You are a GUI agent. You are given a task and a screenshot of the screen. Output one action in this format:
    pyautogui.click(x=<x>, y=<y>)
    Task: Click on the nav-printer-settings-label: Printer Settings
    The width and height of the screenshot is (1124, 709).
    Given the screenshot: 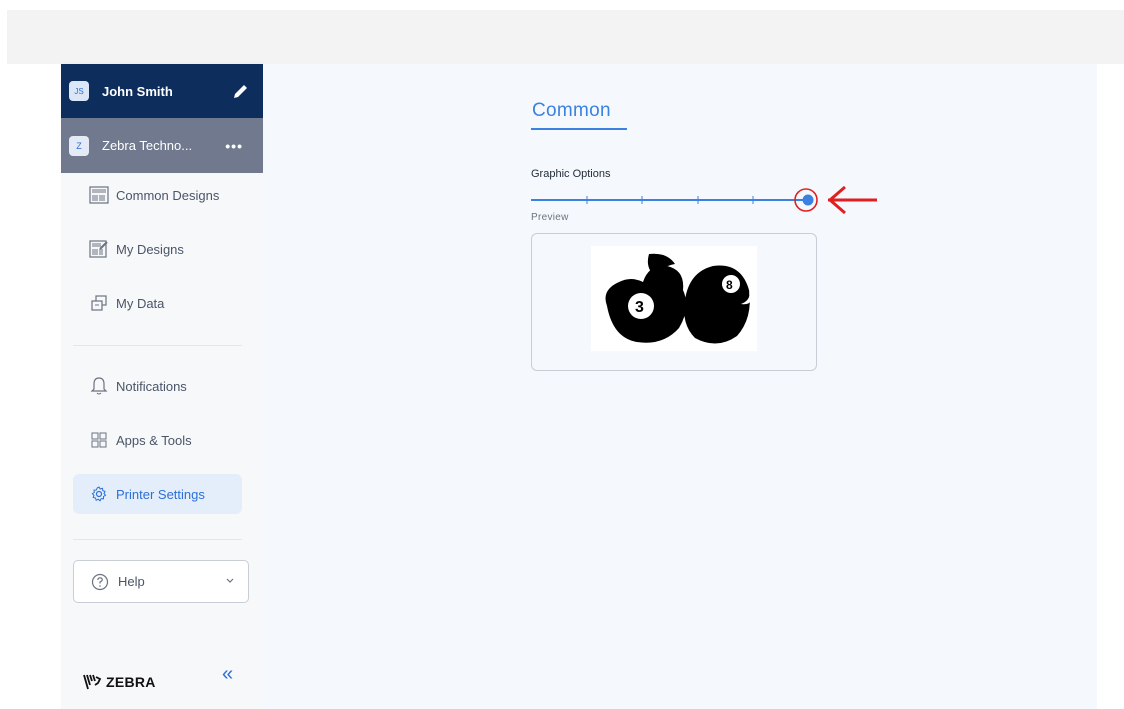 What is the action you would take?
    pyautogui.click(x=160, y=494)
    